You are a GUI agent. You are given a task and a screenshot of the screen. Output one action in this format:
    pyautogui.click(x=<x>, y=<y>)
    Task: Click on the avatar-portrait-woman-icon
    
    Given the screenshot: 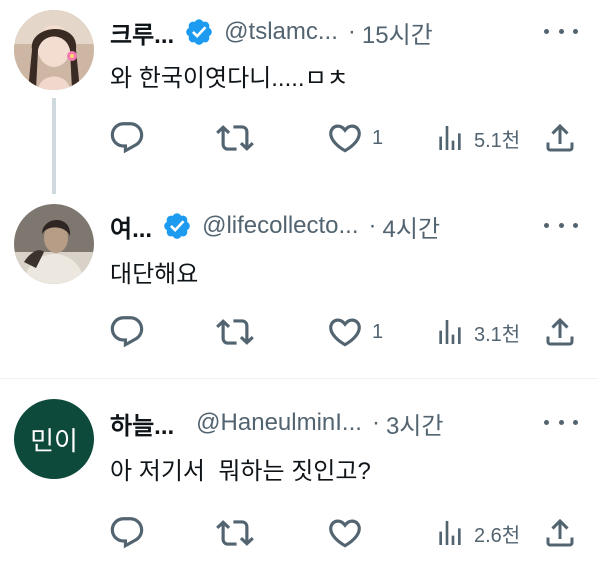 What is the action you would take?
    pyautogui.click(x=54, y=50)
    